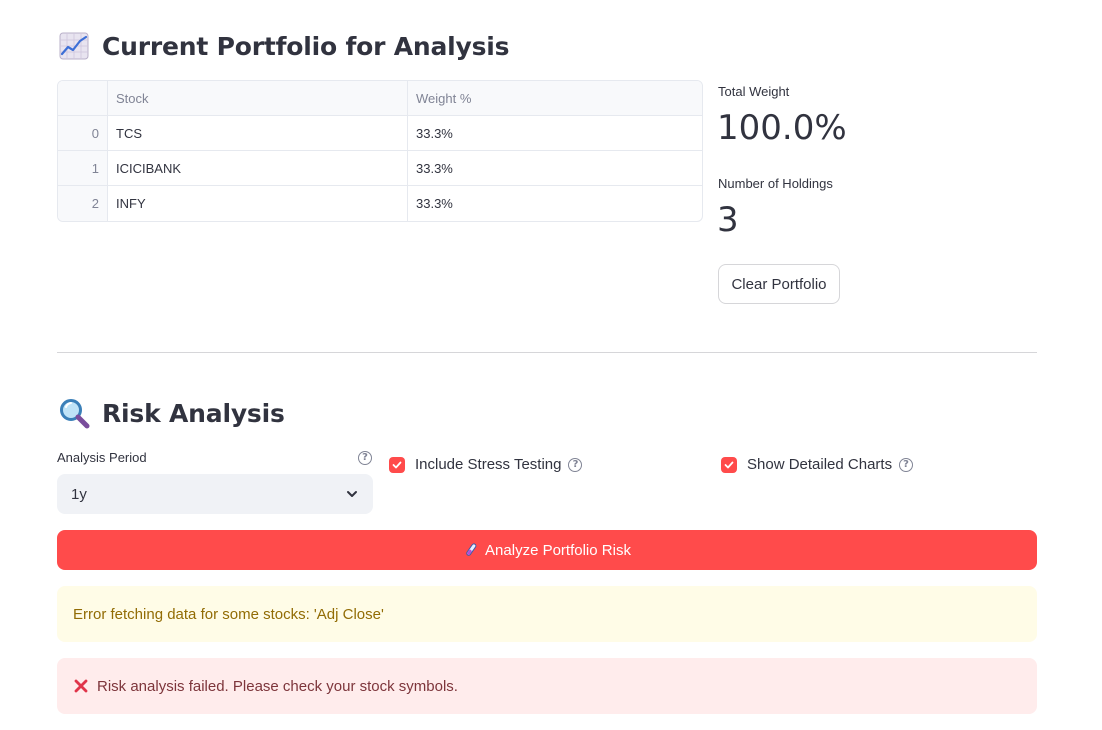 Image resolution: width=1102 pixels, height=730 pixels. I want to click on holdings-value: 3, so click(728, 220).